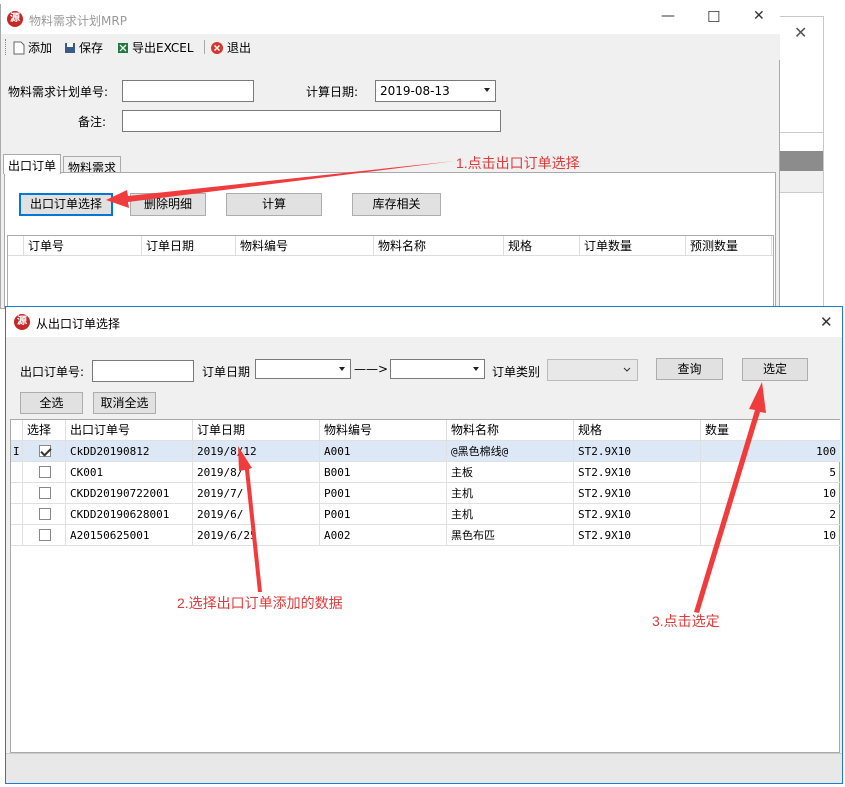 Image resolution: width=845 pixels, height=787 pixels. I want to click on background-row, so click(801, 182).